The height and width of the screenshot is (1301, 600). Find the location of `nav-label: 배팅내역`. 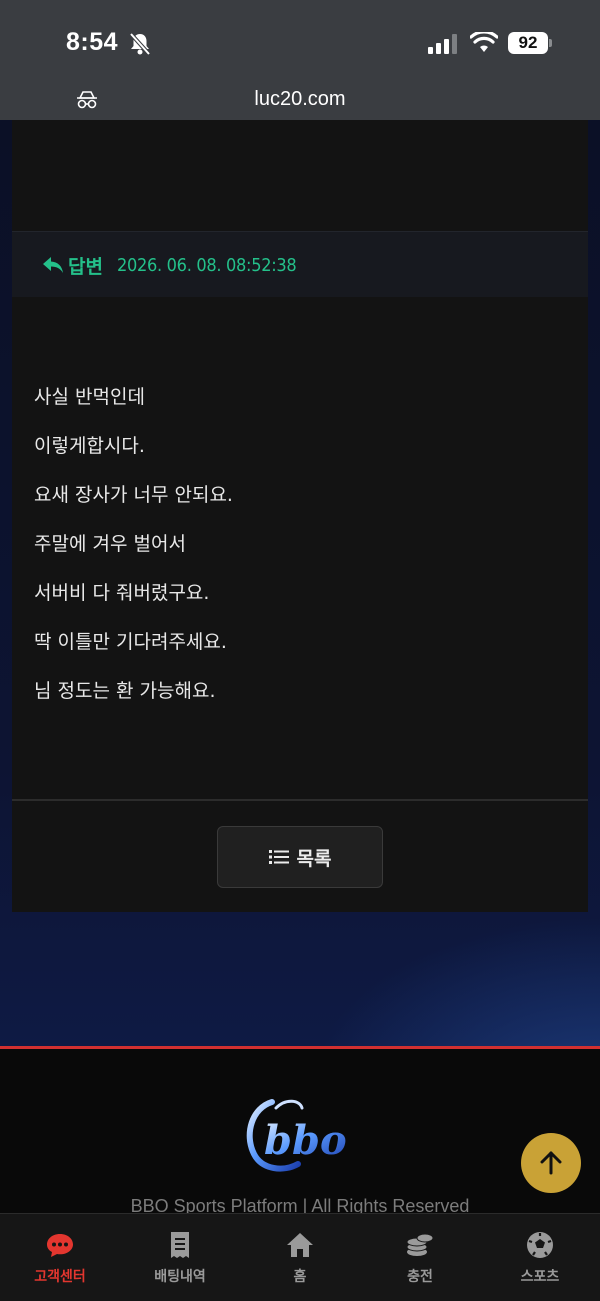

nav-label: 배팅내역 is located at coordinates (180, 1277).